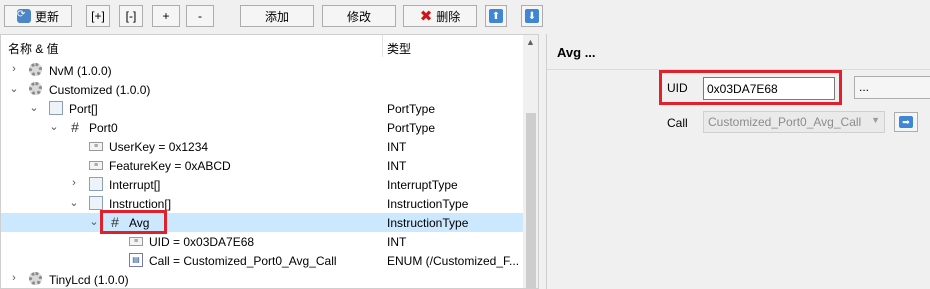  I want to click on refresh-button: ⟳ 更新, so click(38, 16).